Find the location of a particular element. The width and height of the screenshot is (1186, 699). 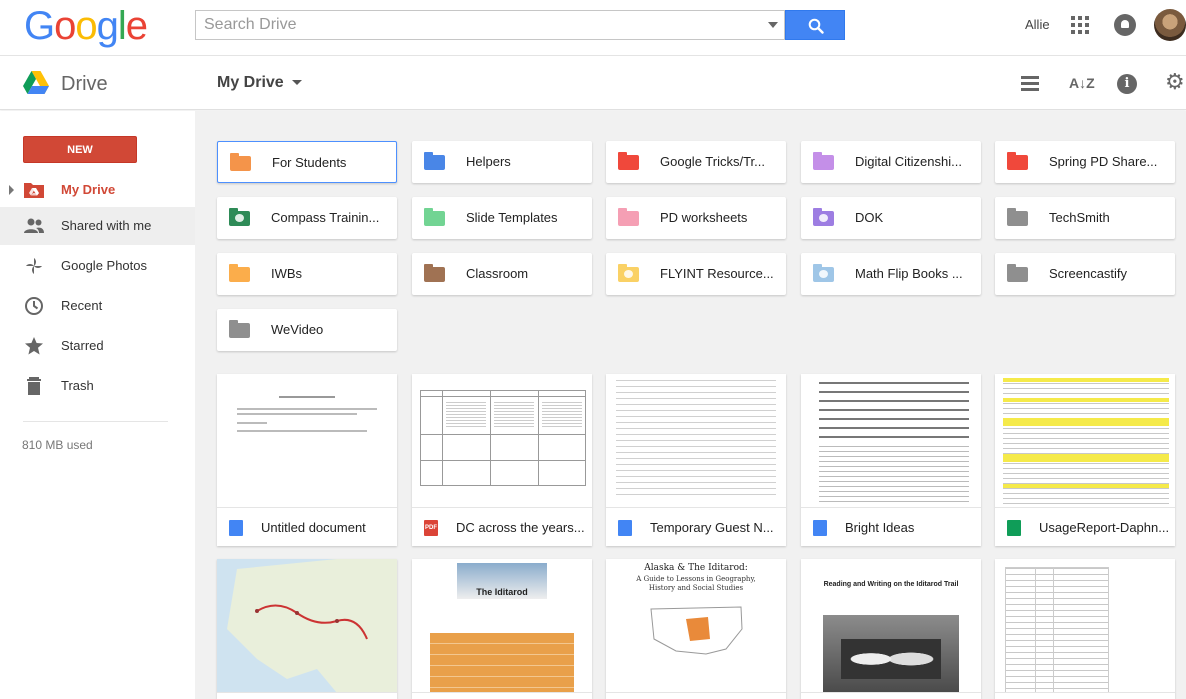

divider is located at coordinates (95, 421).